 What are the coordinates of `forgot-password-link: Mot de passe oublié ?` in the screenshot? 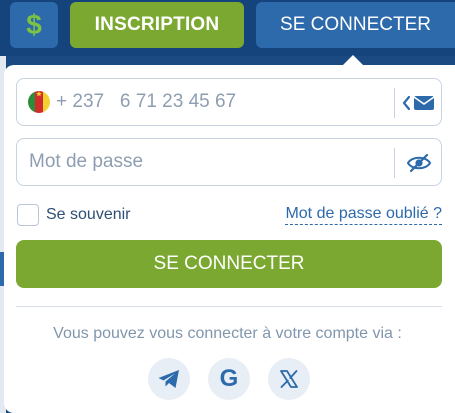 It's located at (363, 215).